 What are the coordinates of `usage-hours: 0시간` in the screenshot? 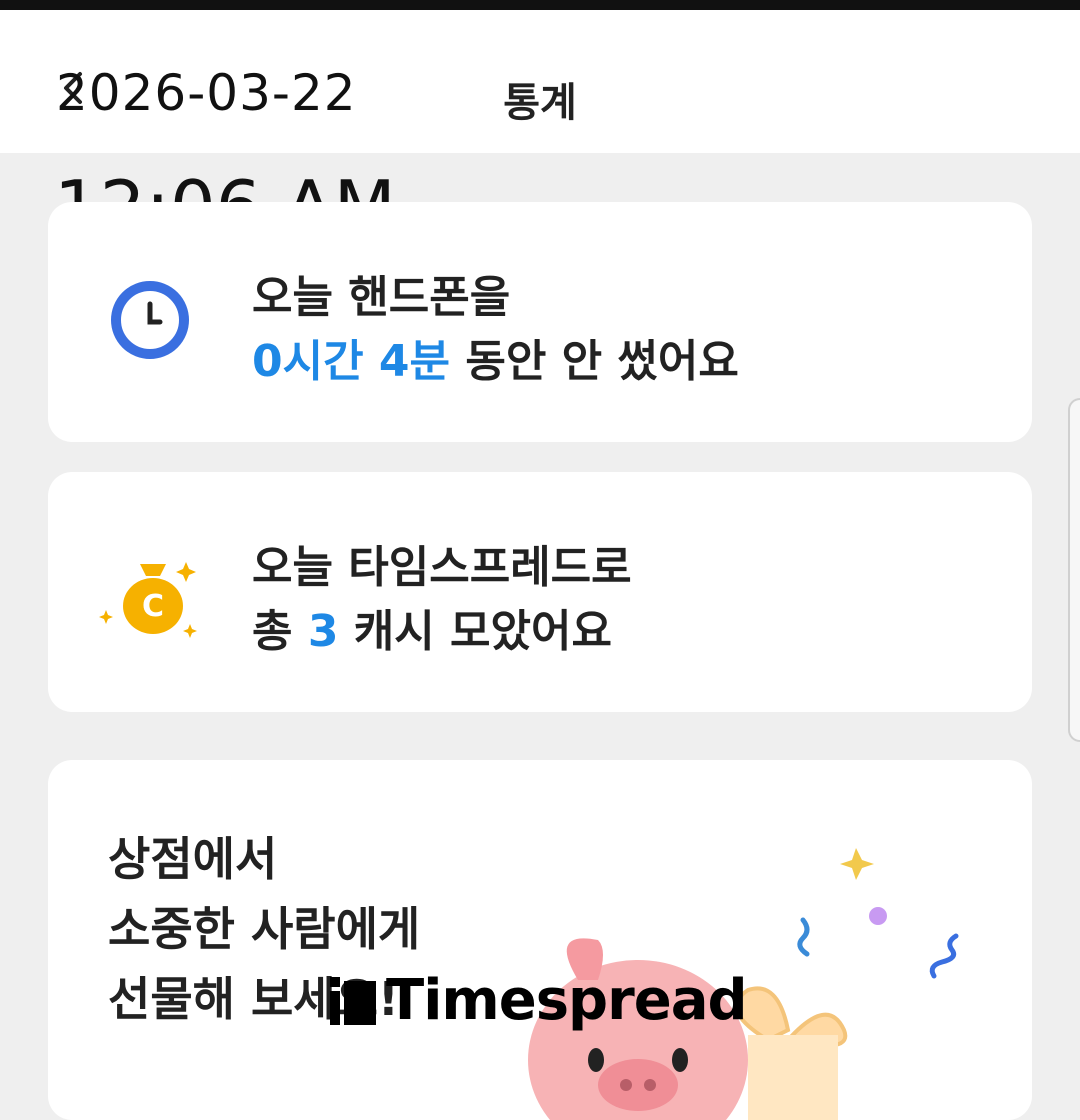 It's located at (308, 361).